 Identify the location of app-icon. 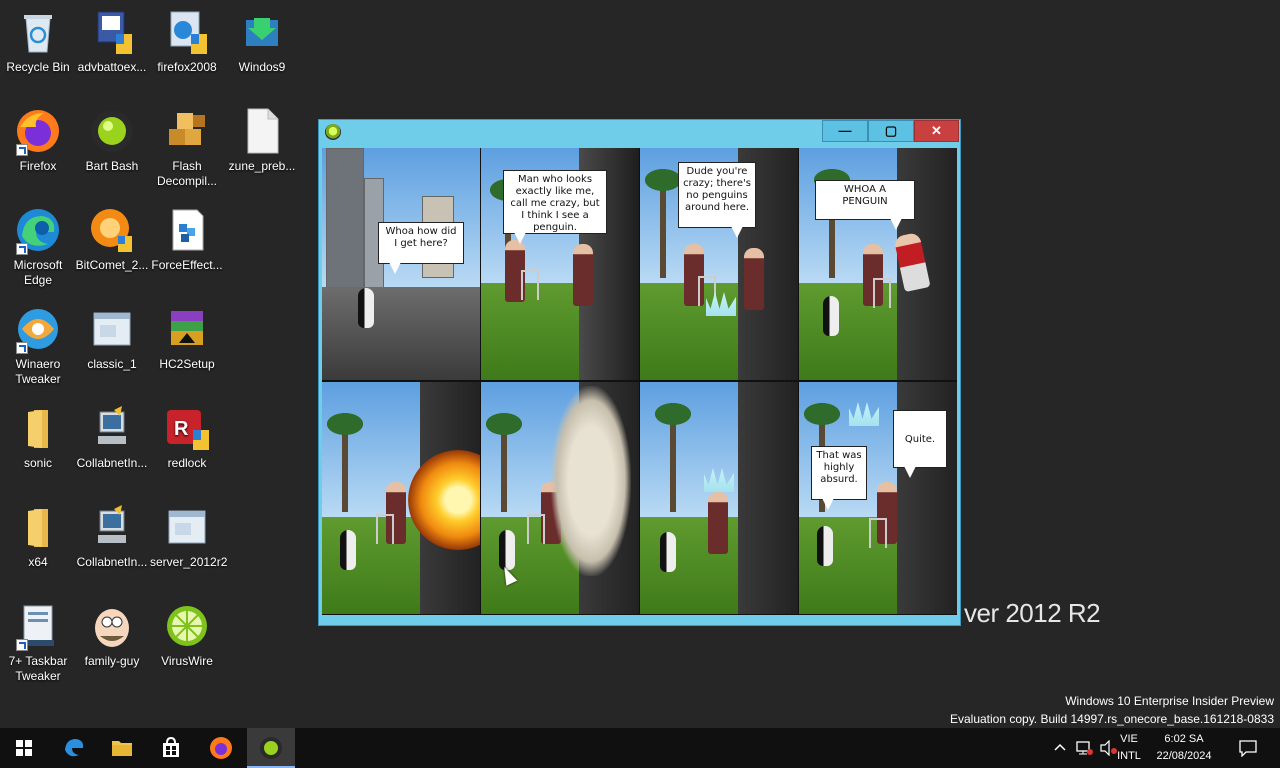
(333, 132).